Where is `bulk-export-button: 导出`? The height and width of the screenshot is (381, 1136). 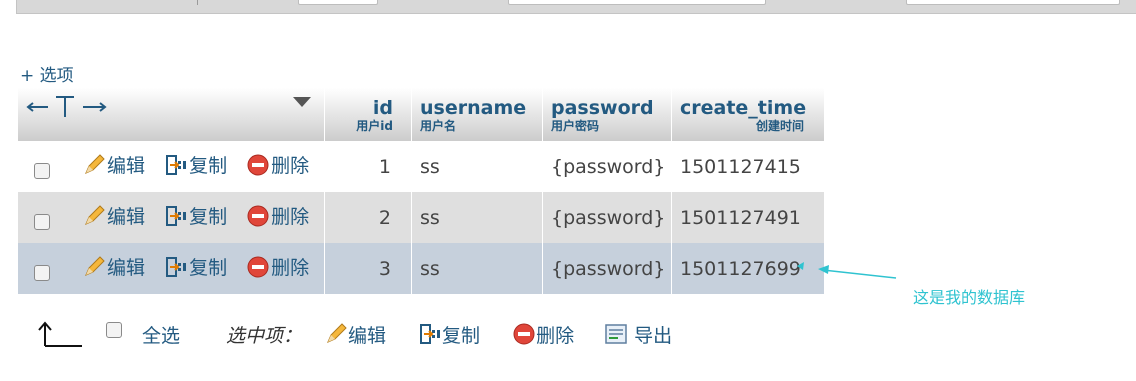 bulk-export-button: 导出 is located at coordinates (638, 334).